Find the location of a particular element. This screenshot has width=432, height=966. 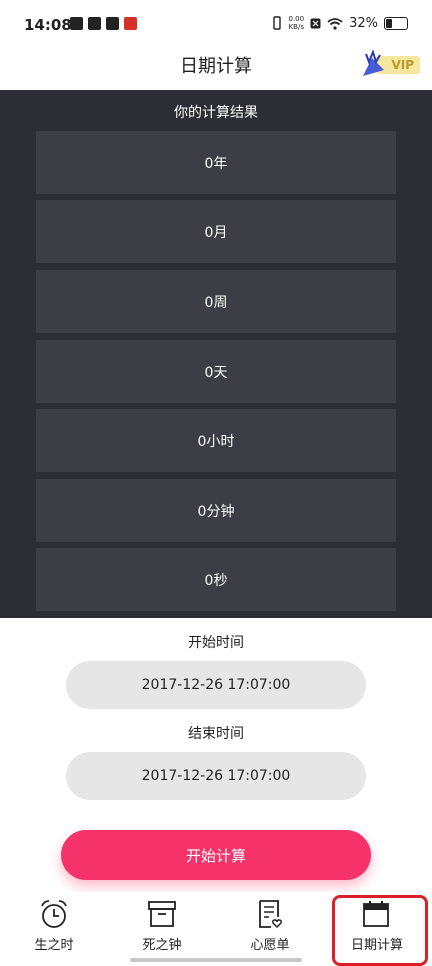

end-time-label: 结束时间 is located at coordinates (216, 734).